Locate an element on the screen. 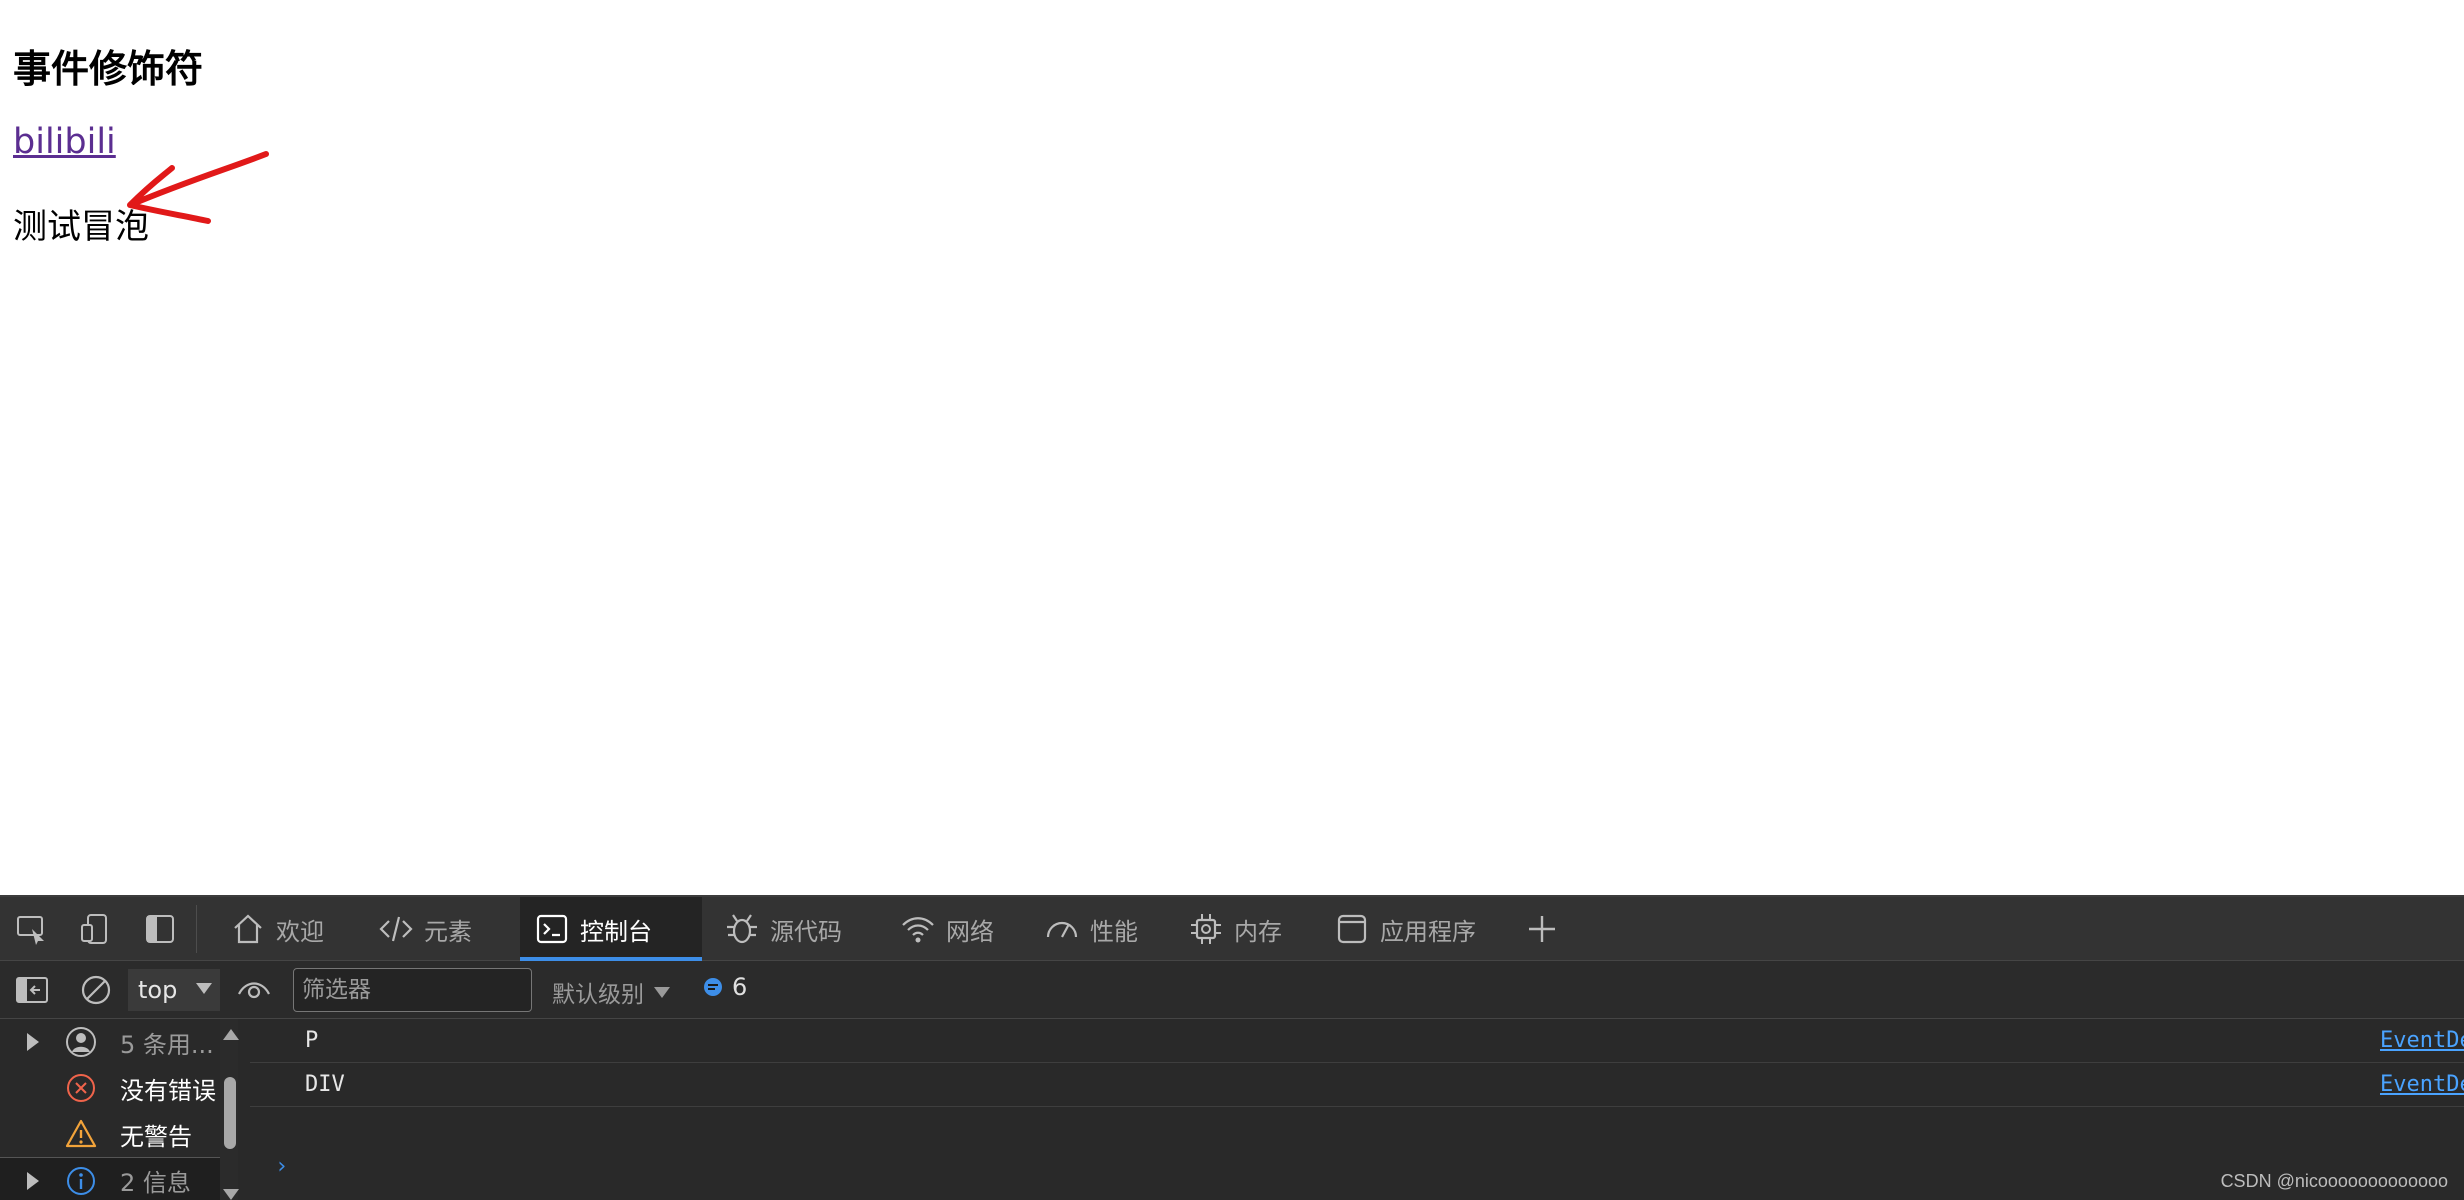 This screenshot has width=2464, height=1200. message-count-badge: 6 is located at coordinates (724, 987).